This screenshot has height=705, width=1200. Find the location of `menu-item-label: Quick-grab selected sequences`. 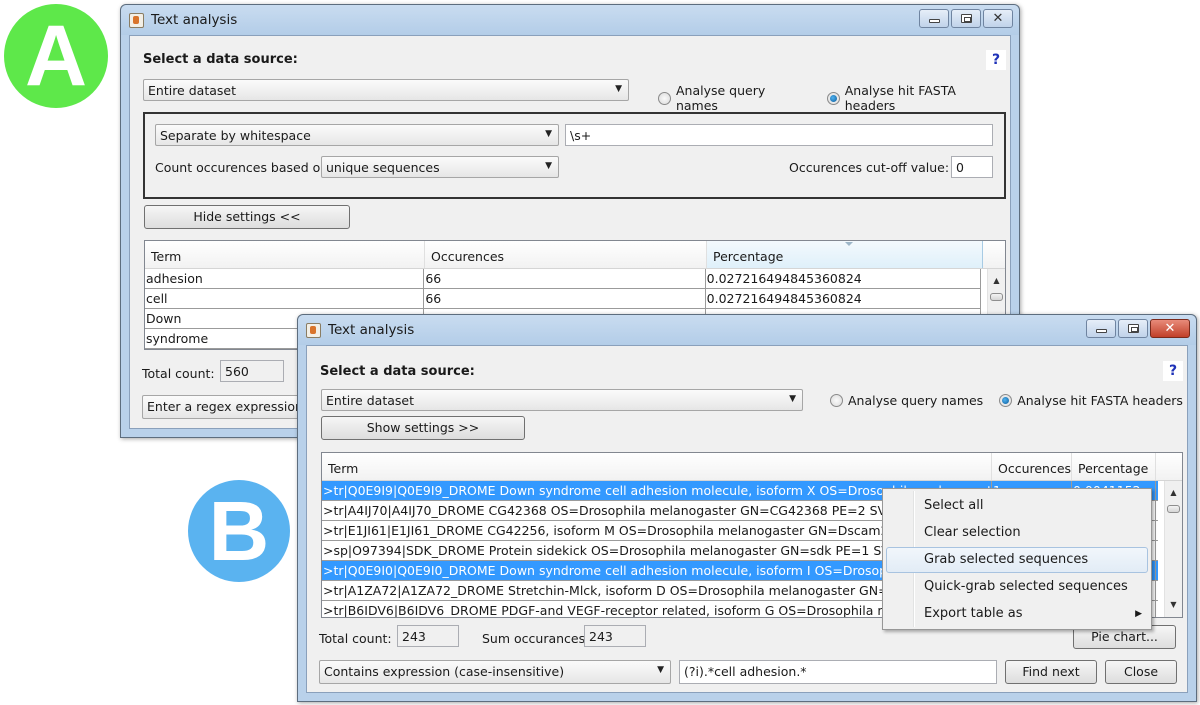

menu-item-label: Quick-grab selected sequences is located at coordinates (1026, 586).